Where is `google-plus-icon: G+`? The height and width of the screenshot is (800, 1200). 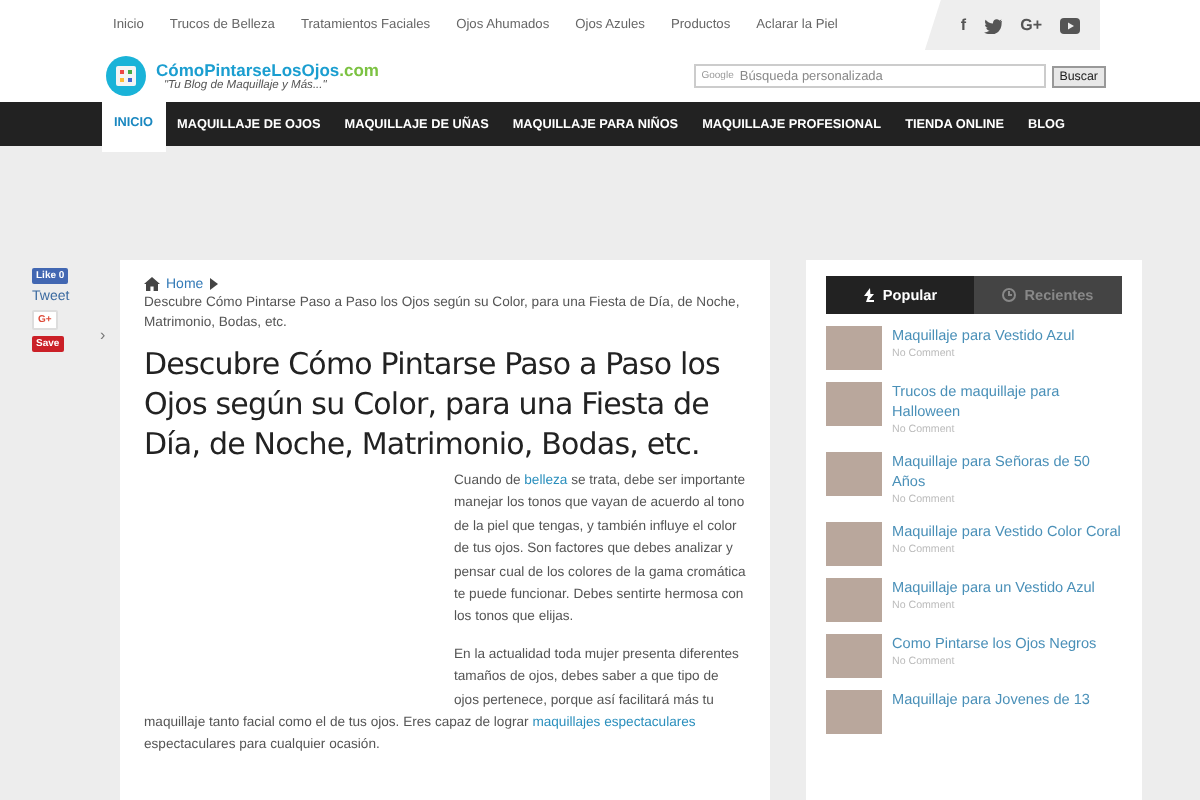 google-plus-icon: G+ is located at coordinates (1031, 25).